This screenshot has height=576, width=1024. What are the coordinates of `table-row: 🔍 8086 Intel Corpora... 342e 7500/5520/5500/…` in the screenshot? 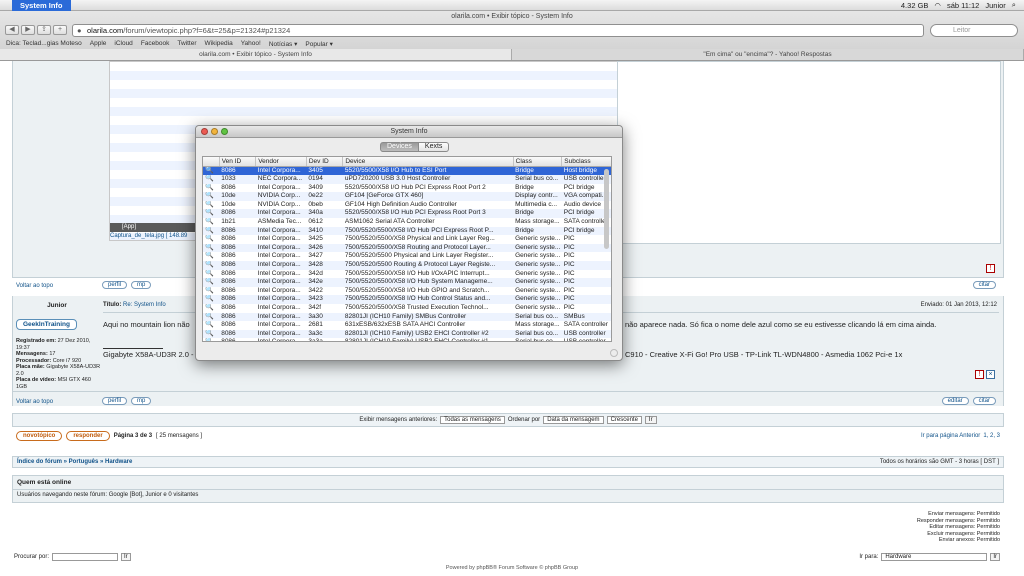 It's located at (407, 282).